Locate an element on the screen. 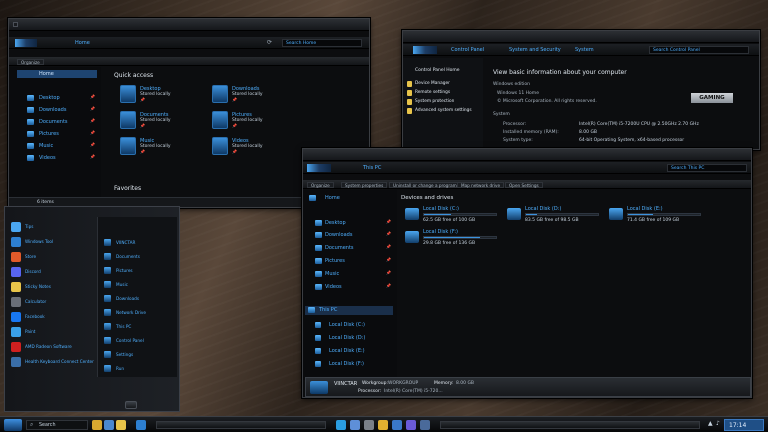  start-item-calculator: Calculator is located at coordinates (51, 302).